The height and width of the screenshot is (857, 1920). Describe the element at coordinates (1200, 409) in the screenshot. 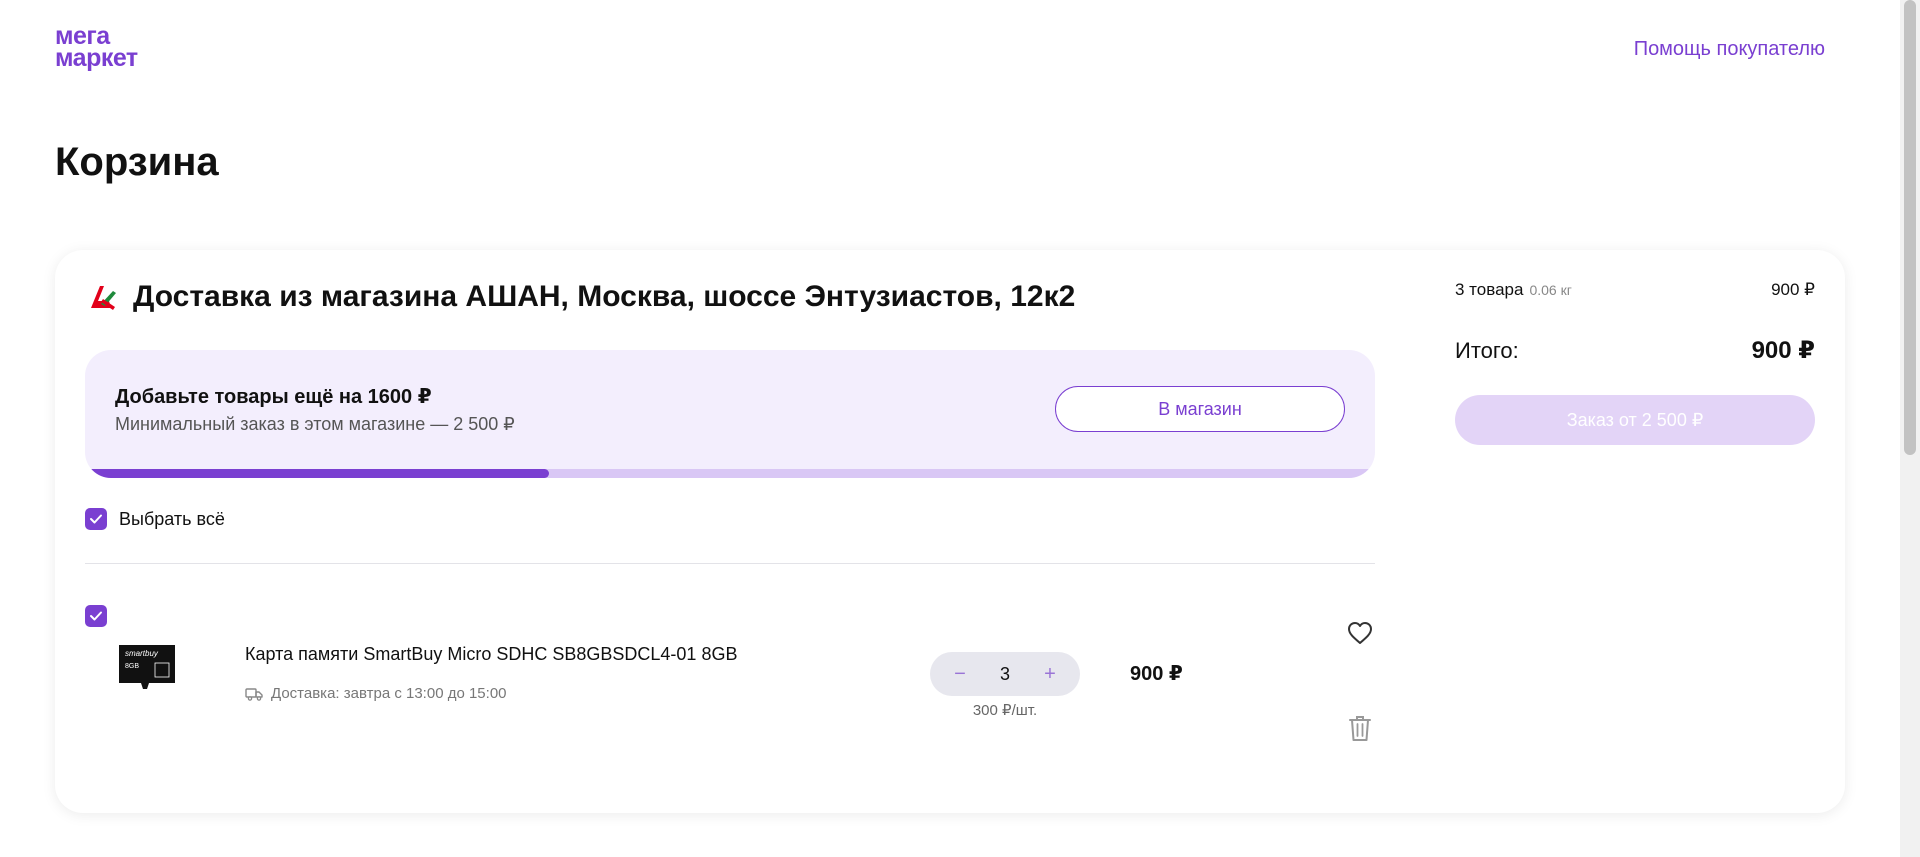

I see `to-store-button: В магазин` at that location.